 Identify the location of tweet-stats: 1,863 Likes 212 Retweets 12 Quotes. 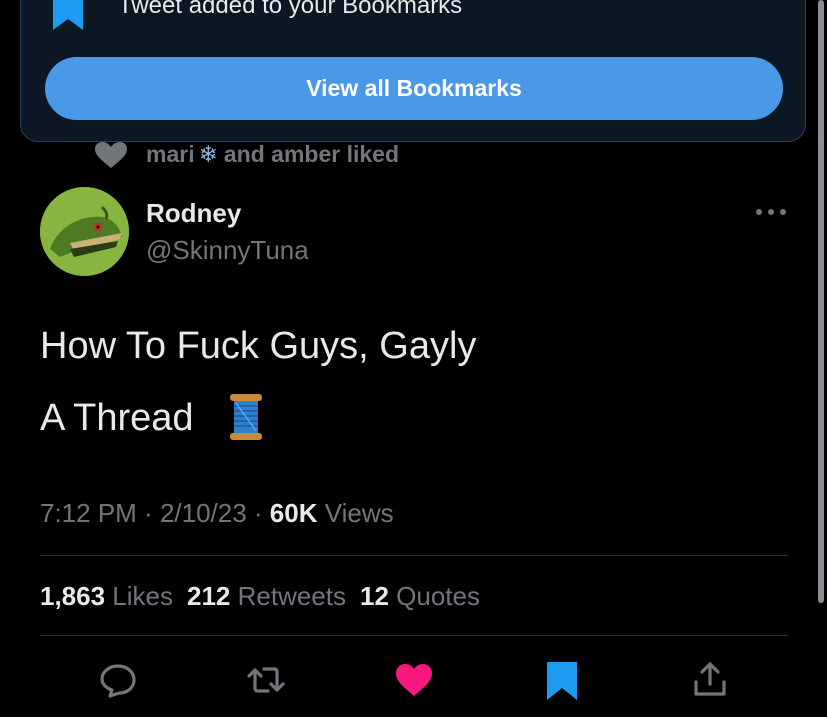
(260, 596).